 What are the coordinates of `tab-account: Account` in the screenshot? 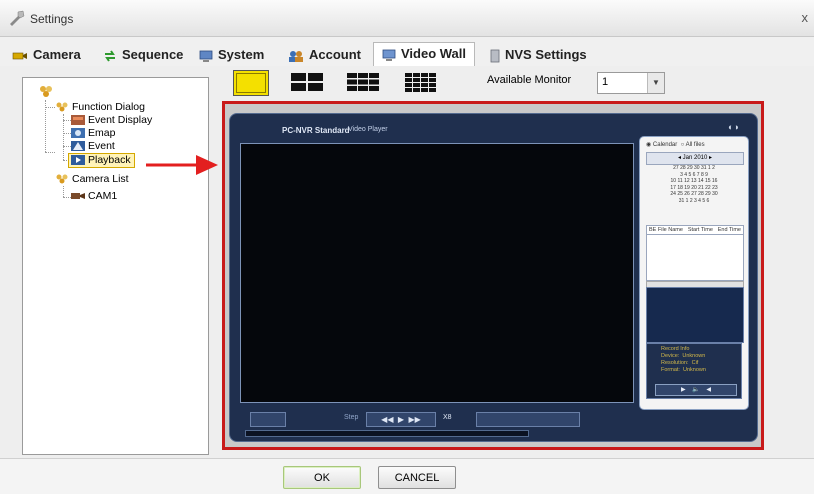 It's located at (324, 55).